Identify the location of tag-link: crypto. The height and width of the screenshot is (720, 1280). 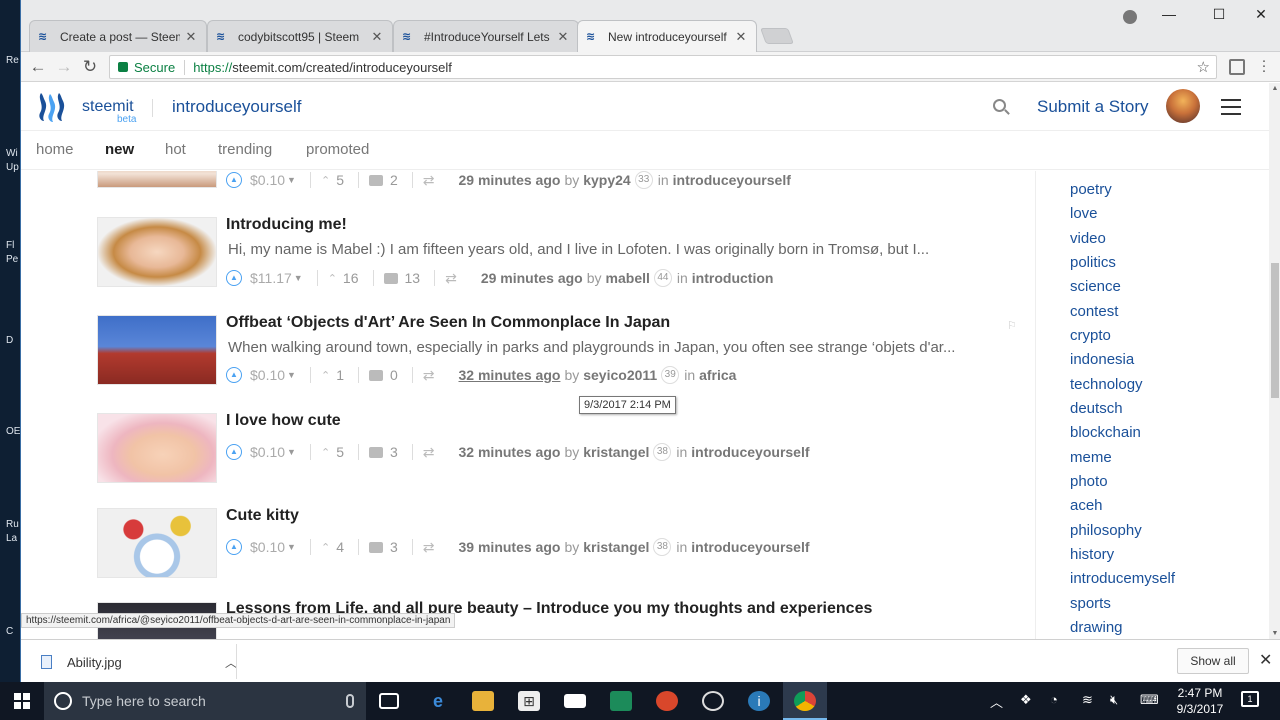
(1090, 335).